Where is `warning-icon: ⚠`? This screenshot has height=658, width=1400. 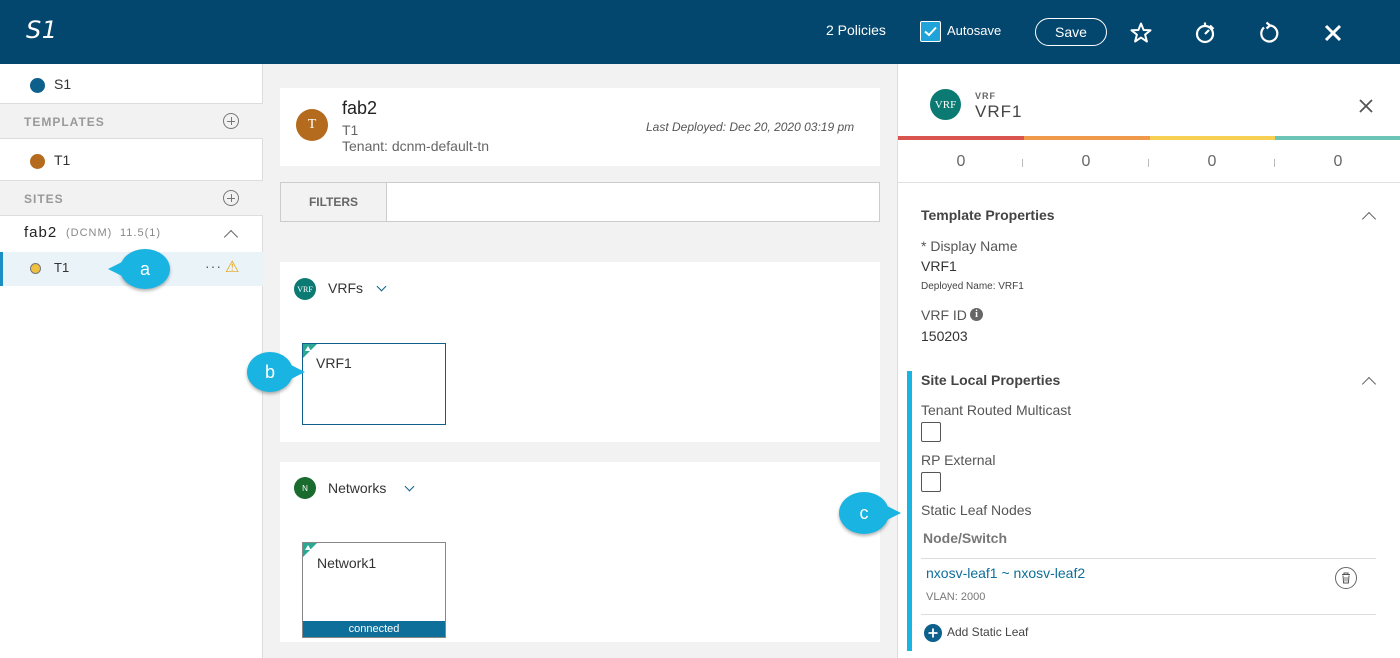 warning-icon: ⚠ is located at coordinates (232, 267).